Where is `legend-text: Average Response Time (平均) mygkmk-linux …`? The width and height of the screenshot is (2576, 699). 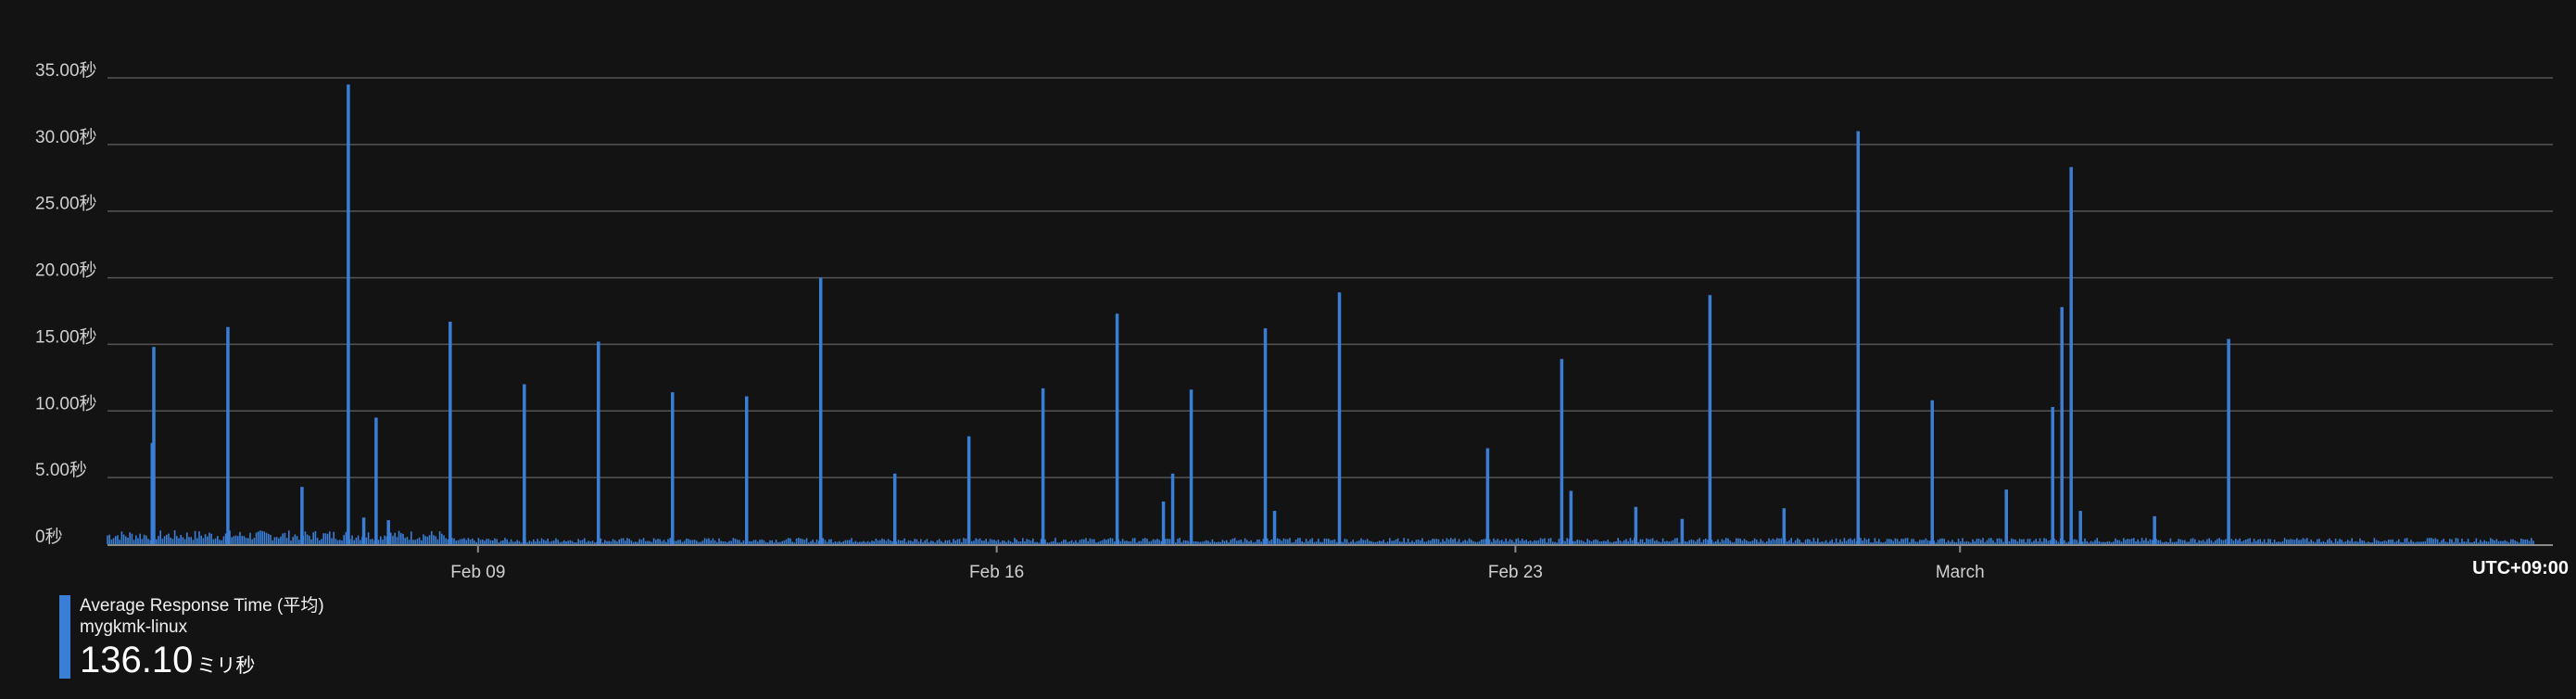
legend-text: Average Response Time (平均) mygkmk-linux … is located at coordinates (202, 638).